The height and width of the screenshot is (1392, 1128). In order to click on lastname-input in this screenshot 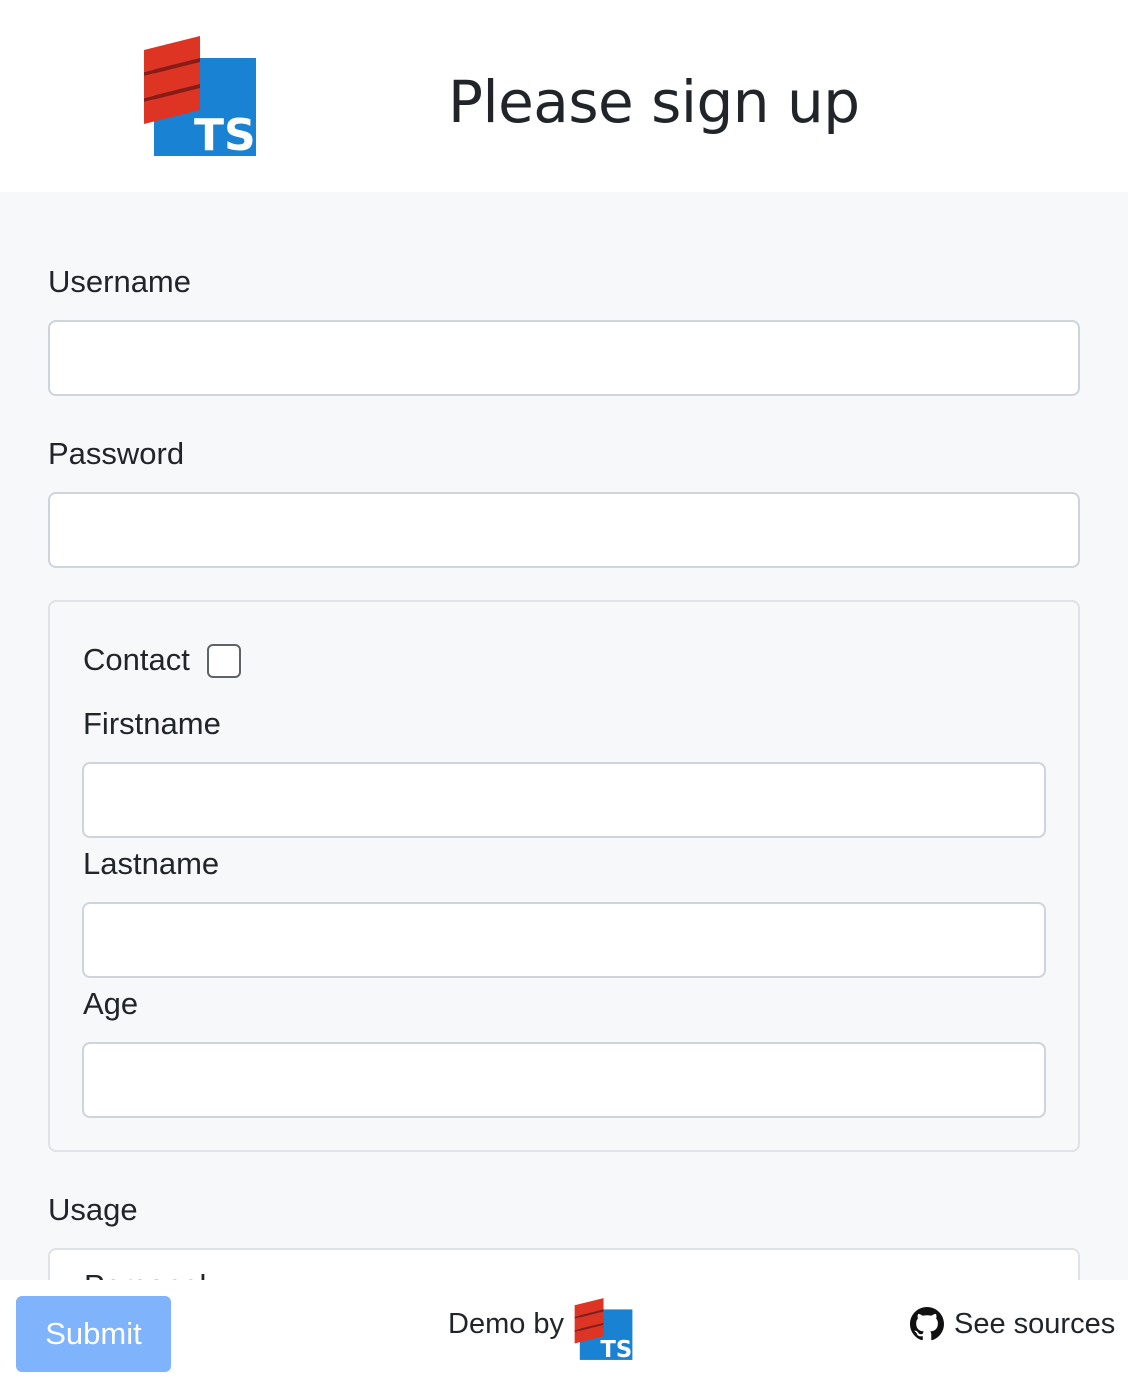, I will do `click(564, 940)`.